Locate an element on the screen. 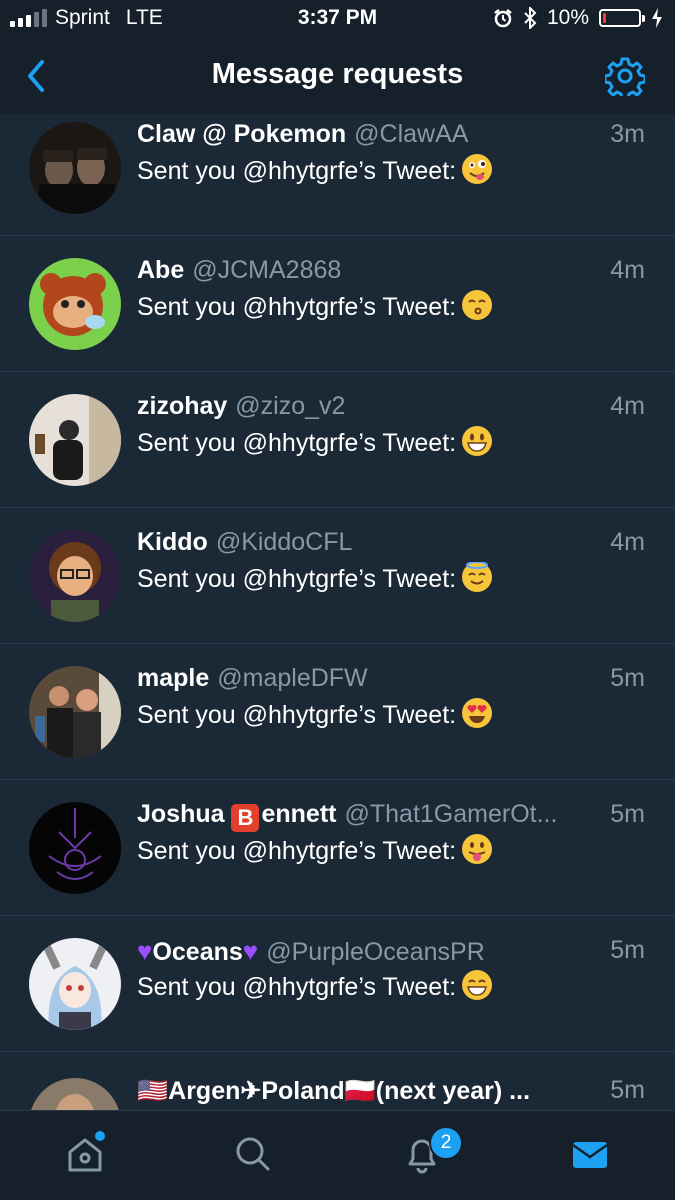 The image size is (675, 1200). tab-bar: 2 is located at coordinates (337, 1155).